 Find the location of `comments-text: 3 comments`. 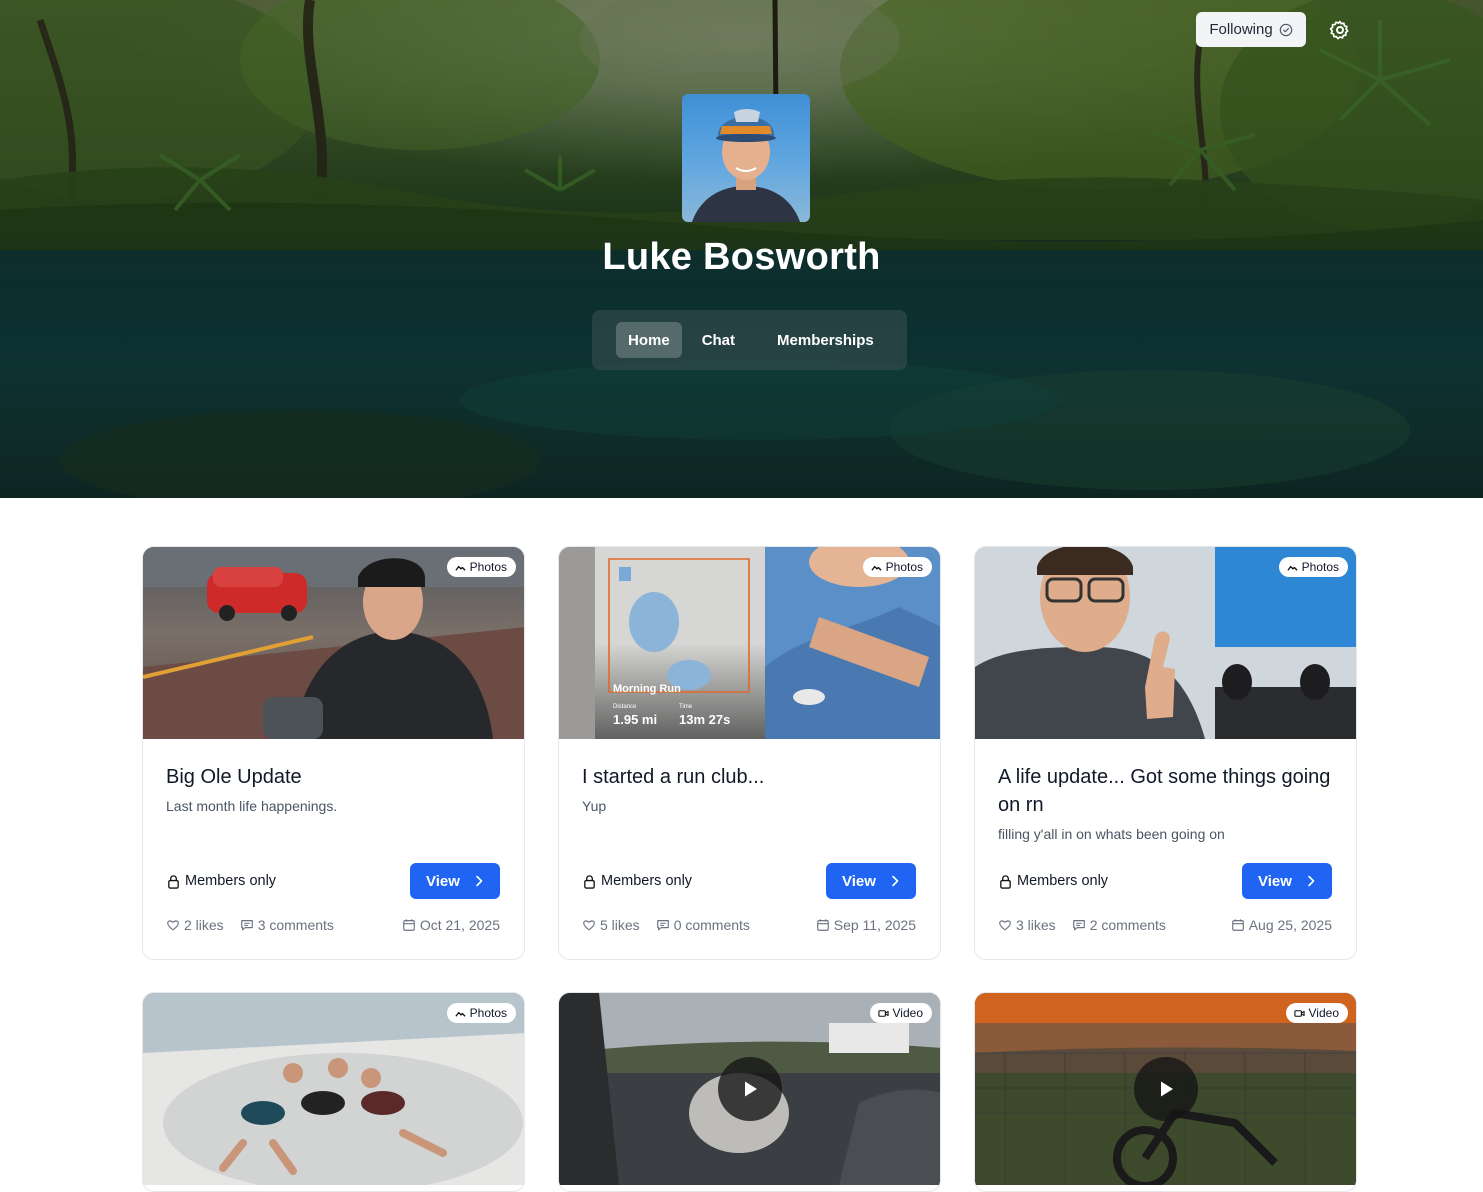

comments-text: 3 comments is located at coordinates (295, 925).